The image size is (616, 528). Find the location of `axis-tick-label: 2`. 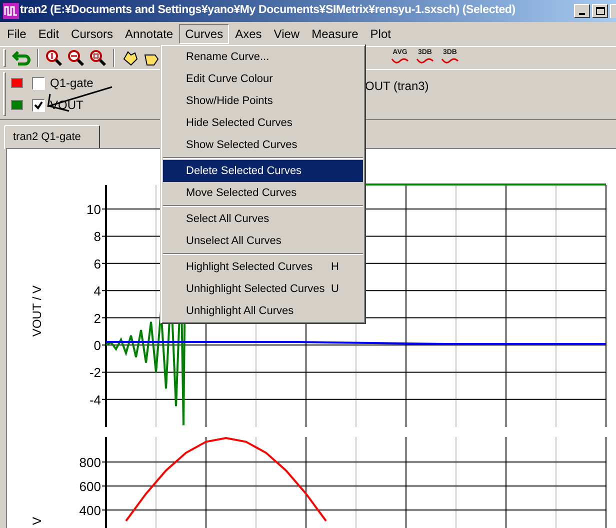

axis-tick-label: 2 is located at coordinates (97, 318).